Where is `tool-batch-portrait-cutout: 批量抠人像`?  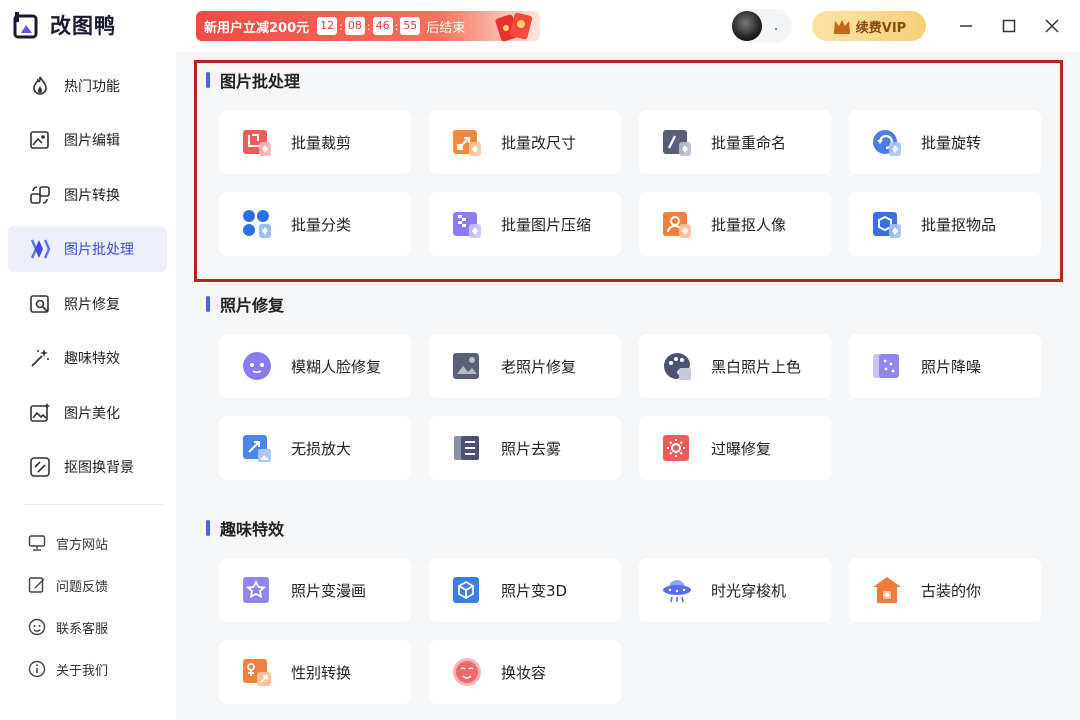
tool-batch-portrait-cutout: 批量抠人像 is located at coordinates (735, 224).